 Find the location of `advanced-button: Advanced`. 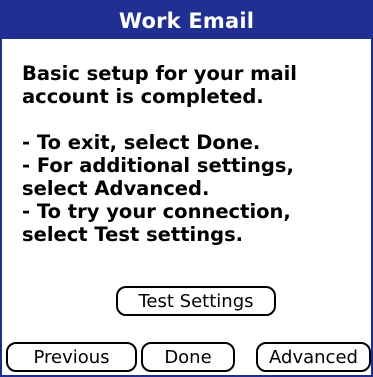

advanced-button: Advanced is located at coordinates (313, 357).